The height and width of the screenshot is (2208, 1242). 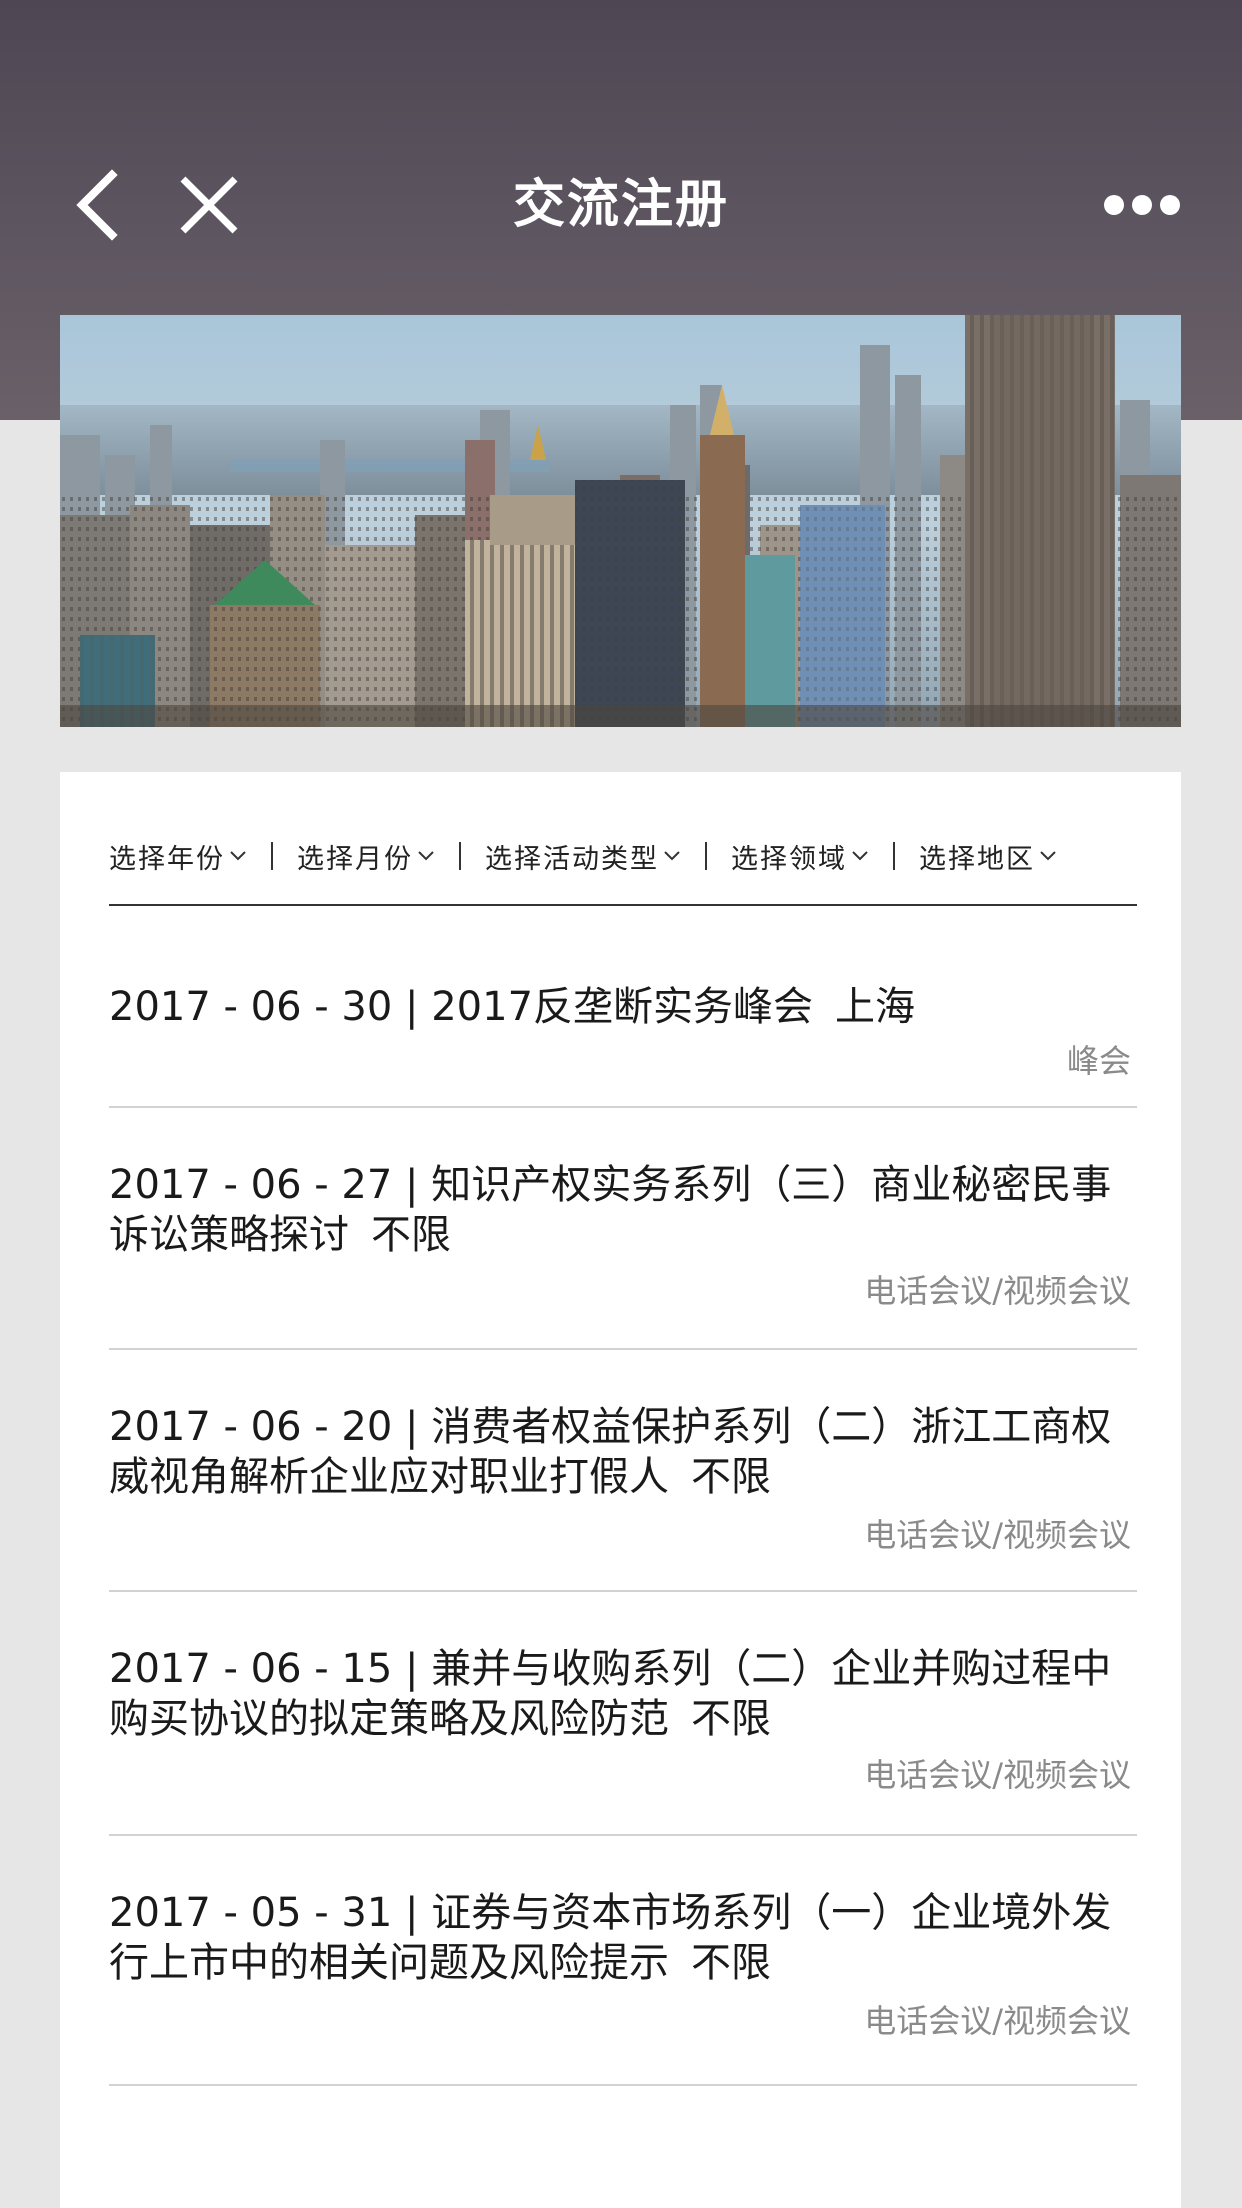 I want to click on filter-bar: 选择年份 选择月份 选择活动类型 选择领域 选择地区, so click(x=623, y=857).